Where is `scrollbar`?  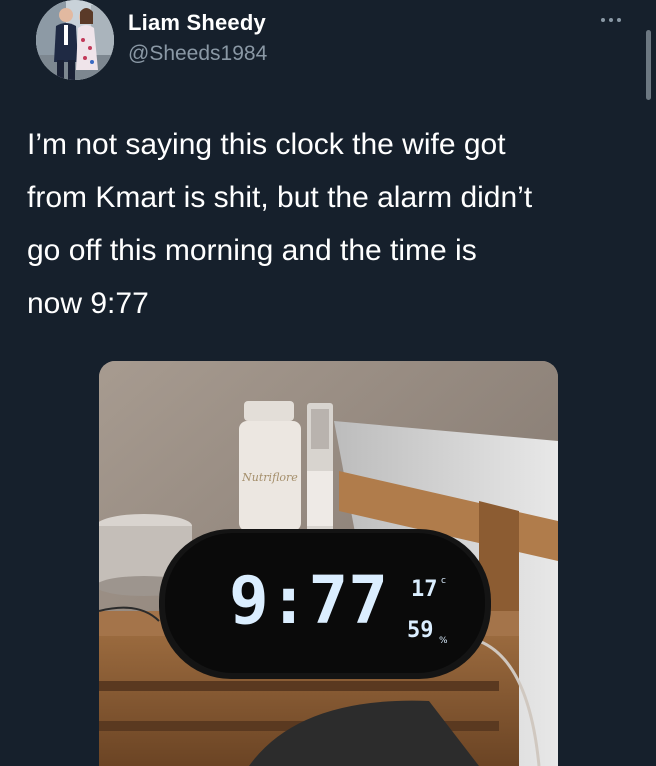
scrollbar is located at coordinates (648, 65).